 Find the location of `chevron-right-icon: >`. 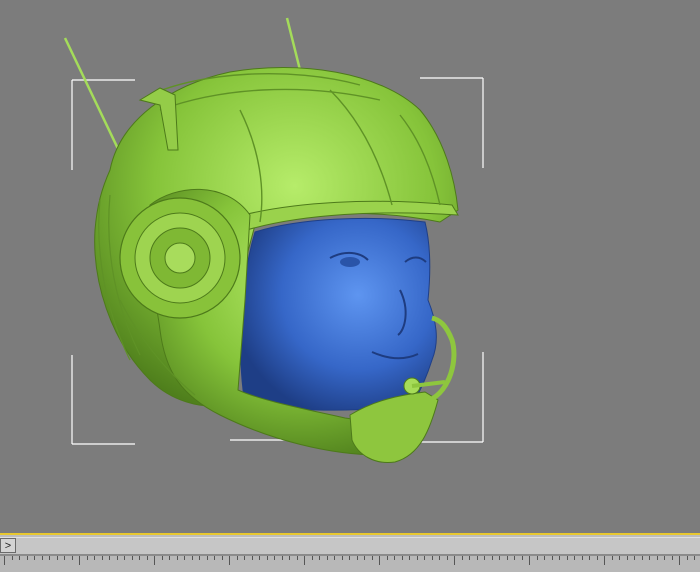

chevron-right-icon: > is located at coordinates (8, 545).